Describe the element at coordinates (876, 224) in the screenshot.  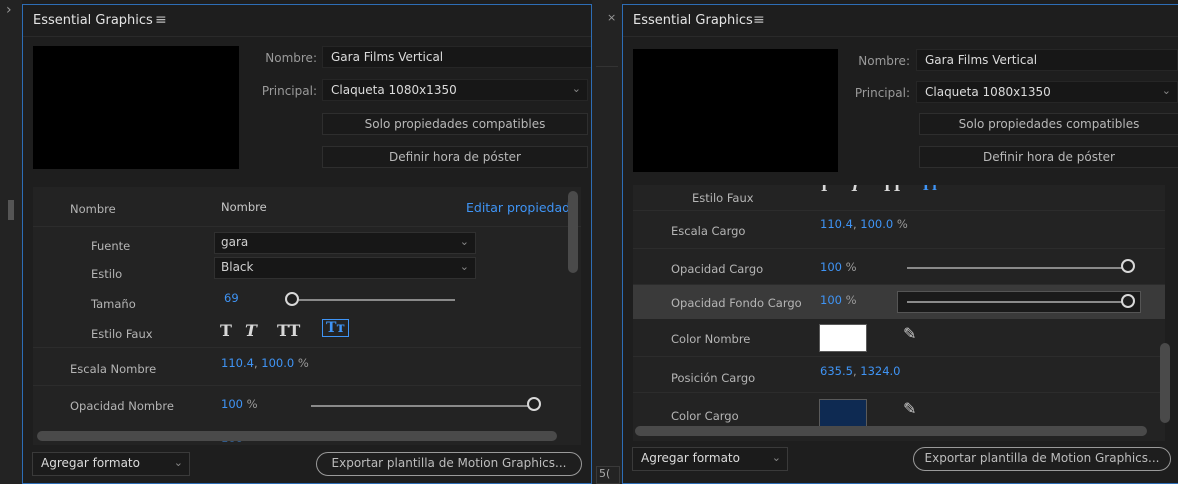
I see `escala-cargo-y: 100.0` at that location.